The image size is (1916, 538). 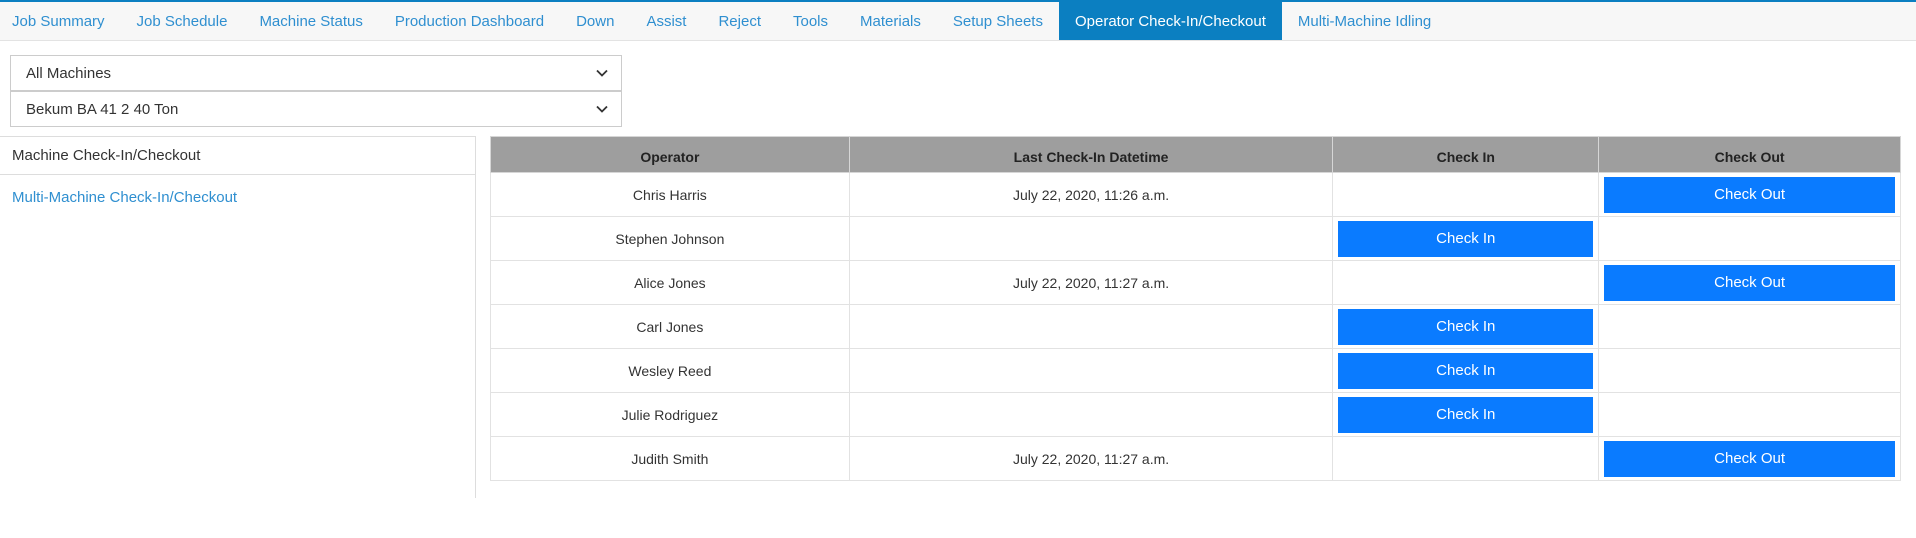 I want to click on tab-multi-machine-idling: Multi-Machine Idling, so click(x=1364, y=21).